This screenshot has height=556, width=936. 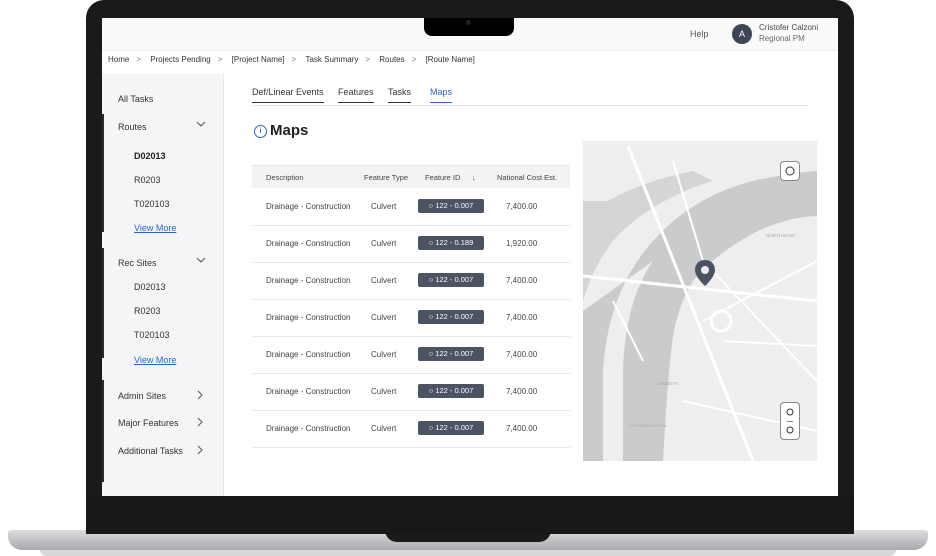 I want to click on screen-bezel-bottom, so click(x=470, y=515).